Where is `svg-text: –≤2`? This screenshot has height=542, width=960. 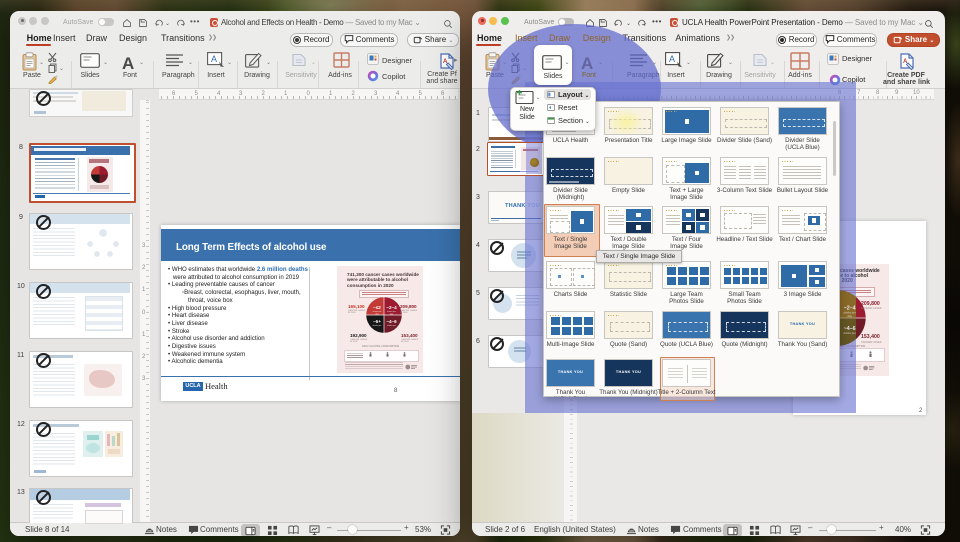
svg-text: –≤2 is located at coordinates (377, 307).